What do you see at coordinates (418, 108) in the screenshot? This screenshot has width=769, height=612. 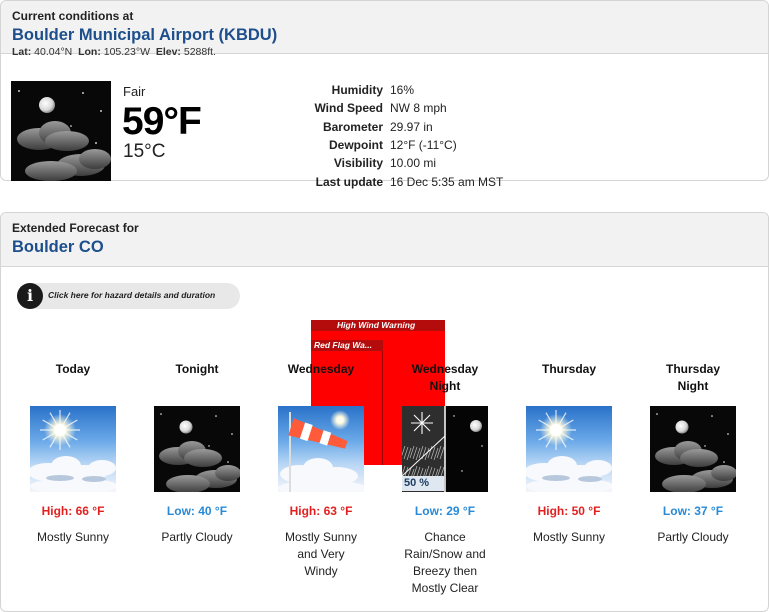 I see `detail-value: NW 8 mph` at bounding box center [418, 108].